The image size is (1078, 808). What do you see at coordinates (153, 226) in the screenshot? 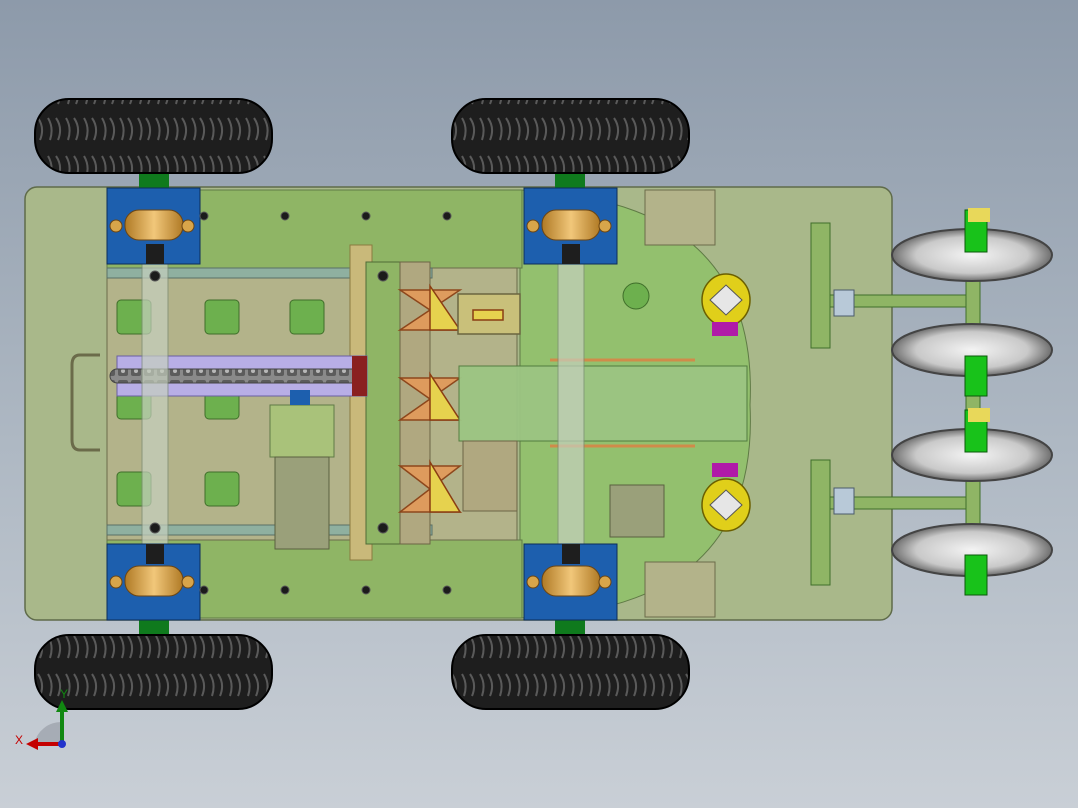
I see `bearing-block-rear-left` at bounding box center [153, 226].